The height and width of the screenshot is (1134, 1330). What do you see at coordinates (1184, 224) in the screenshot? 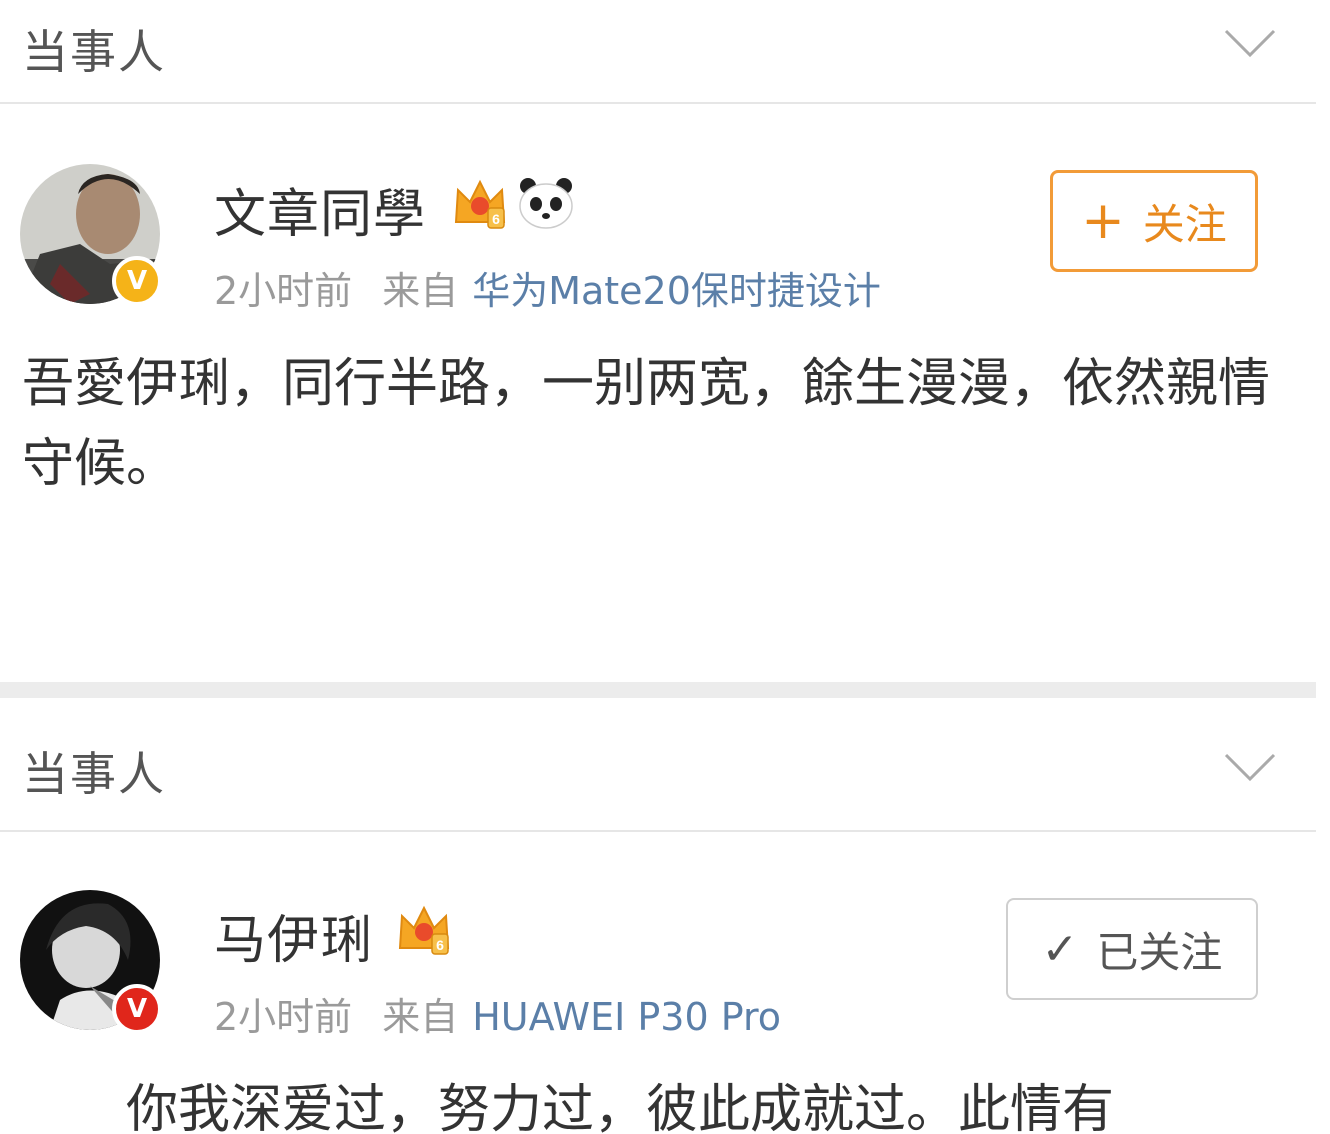
I see `follow-label: 关注` at bounding box center [1184, 224].